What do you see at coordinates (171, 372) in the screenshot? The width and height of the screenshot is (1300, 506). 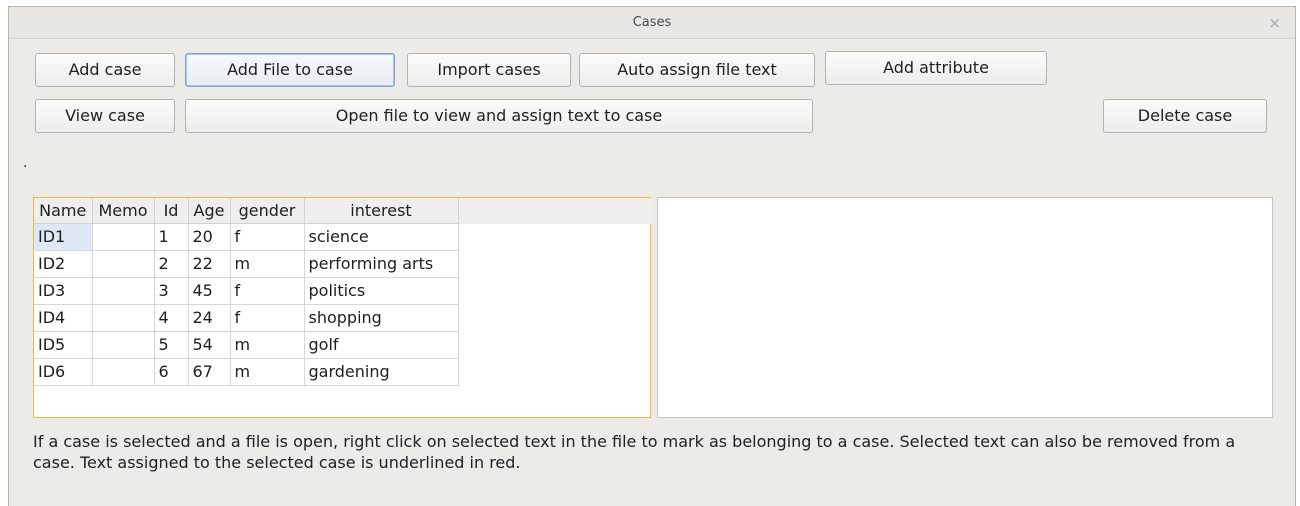 I see `cell-id: 6` at bounding box center [171, 372].